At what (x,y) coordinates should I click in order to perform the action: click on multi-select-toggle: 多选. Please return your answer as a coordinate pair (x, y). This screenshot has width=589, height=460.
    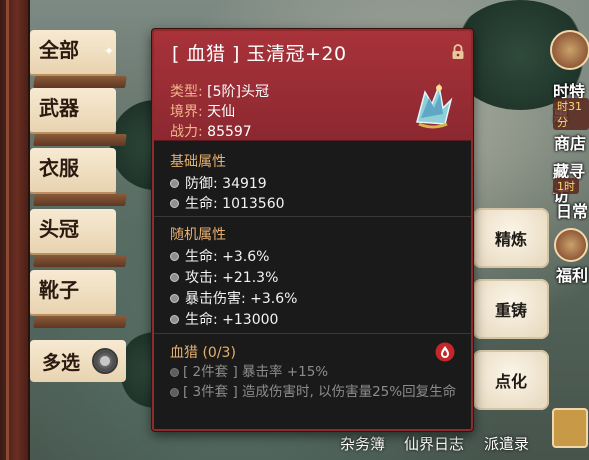
    Looking at the image, I should click on (78, 361).